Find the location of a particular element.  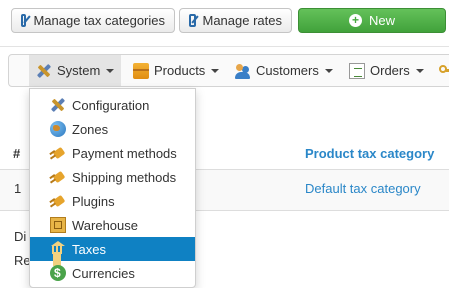

dropdown-item-label: Currencies is located at coordinates (103, 273).